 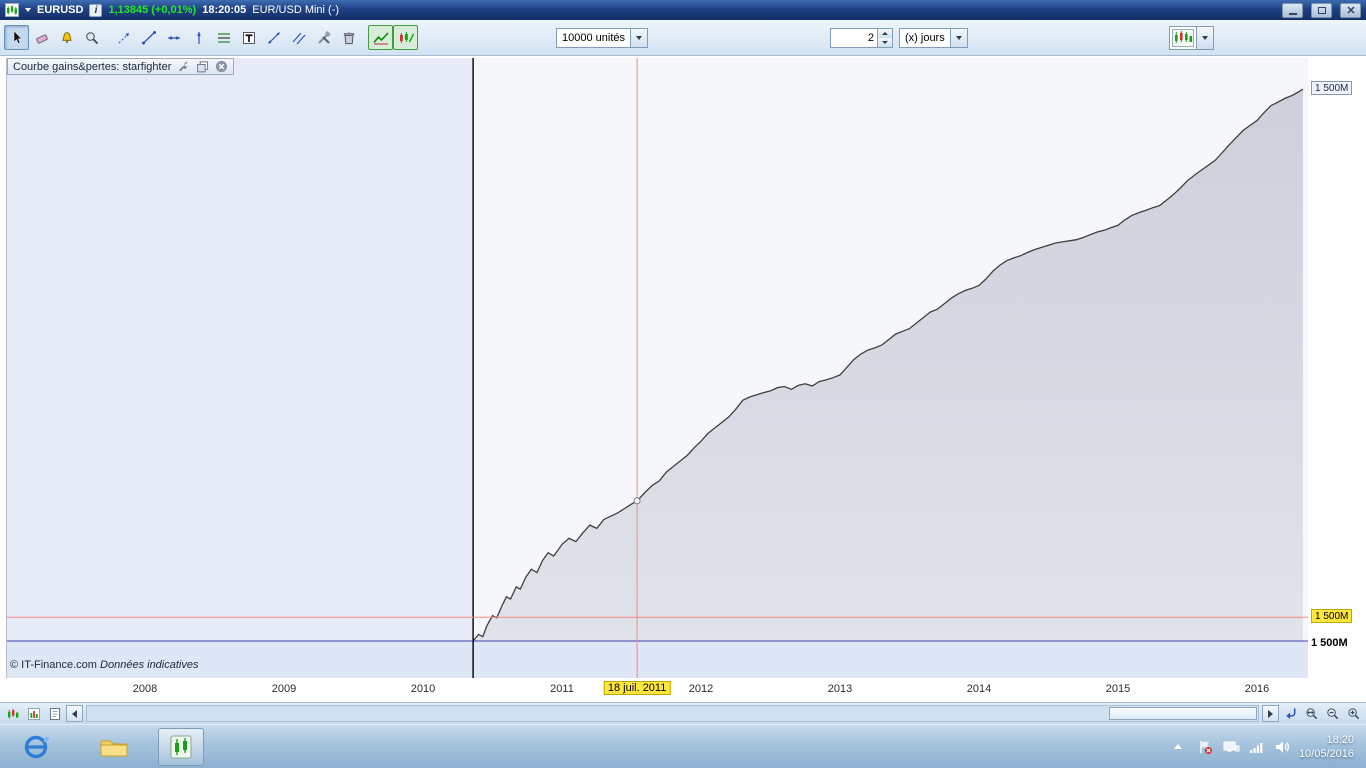 I want to click on app-icon, so click(x=12, y=10).